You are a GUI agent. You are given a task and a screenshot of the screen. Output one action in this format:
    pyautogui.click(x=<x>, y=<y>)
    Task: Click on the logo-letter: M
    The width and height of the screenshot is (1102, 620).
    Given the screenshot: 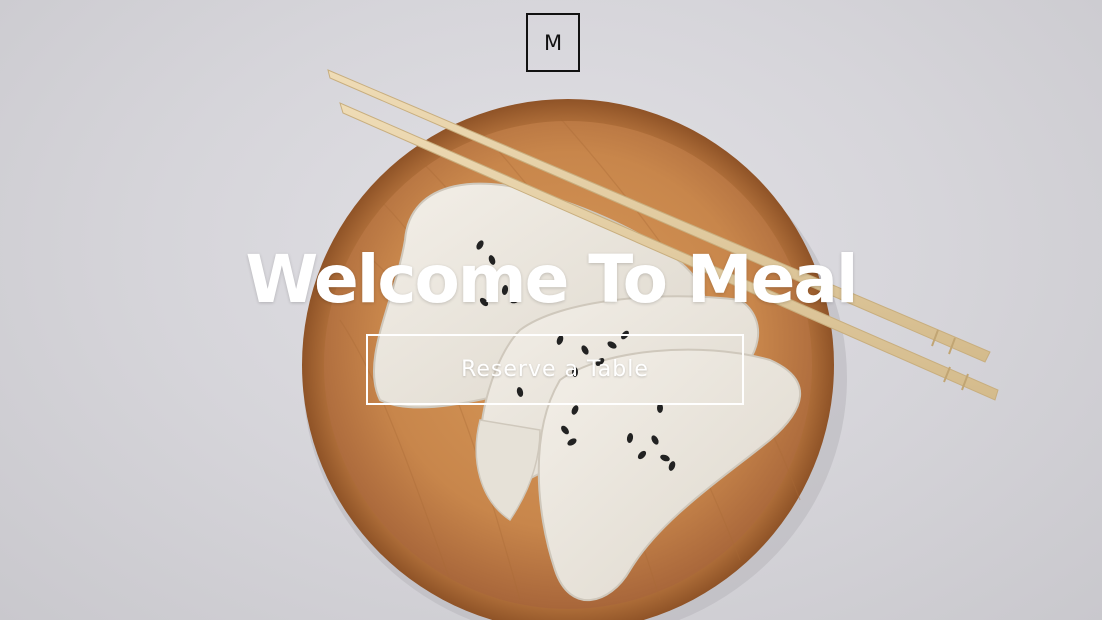 What is the action you would take?
    pyautogui.click(x=553, y=42)
    